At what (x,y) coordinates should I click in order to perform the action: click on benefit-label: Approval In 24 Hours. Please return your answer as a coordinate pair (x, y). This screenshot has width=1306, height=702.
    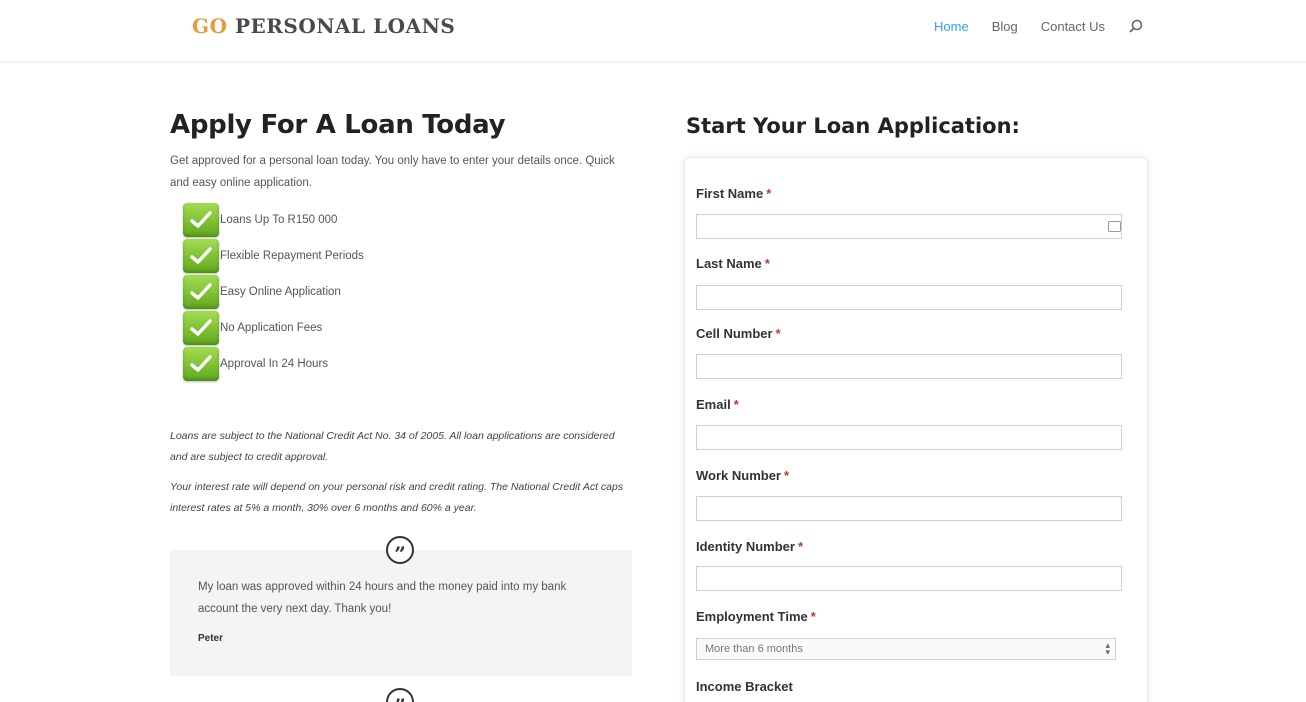
    Looking at the image, I should click on (274, 364).